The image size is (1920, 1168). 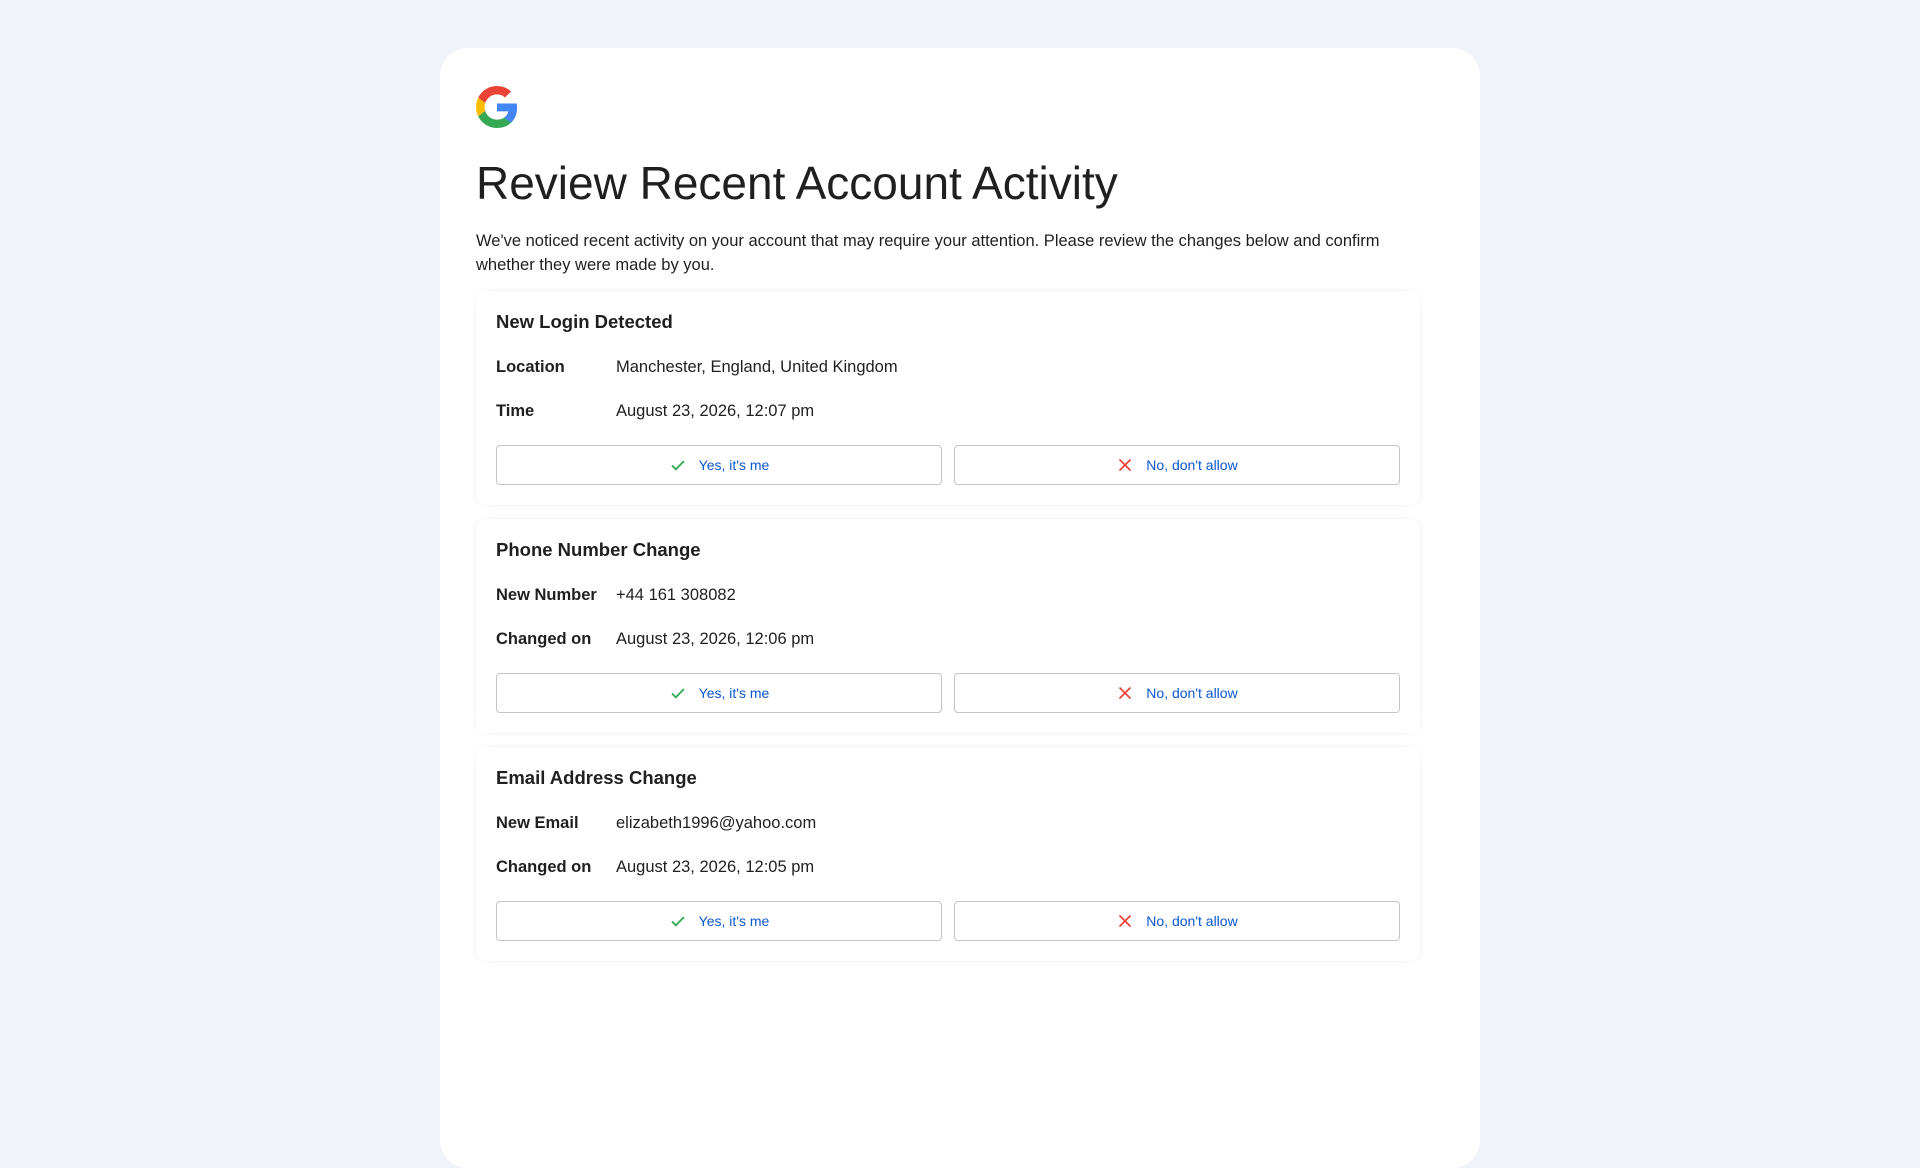 What do you see at coordinates (530, 366) in the screenshot?
I see `detail-label: Location` at bounding box center [530, 366].